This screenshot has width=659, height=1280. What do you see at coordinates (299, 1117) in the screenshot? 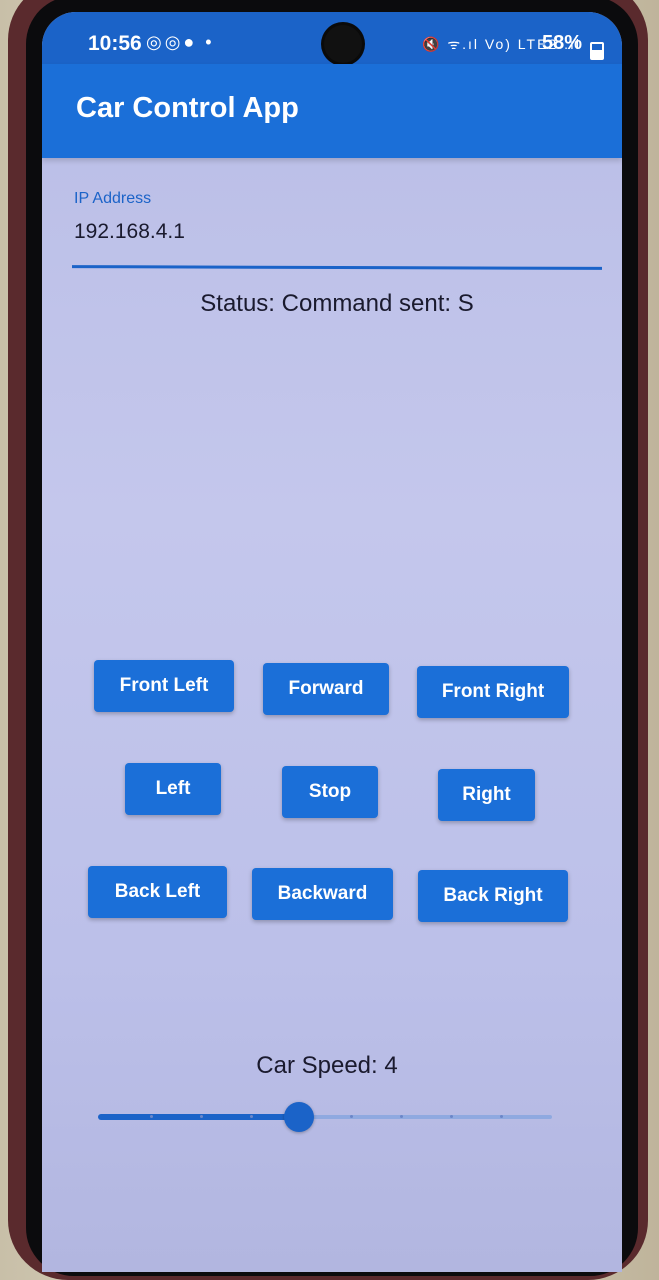
I see `slider-thumb` at bounding box center [299, 1117].